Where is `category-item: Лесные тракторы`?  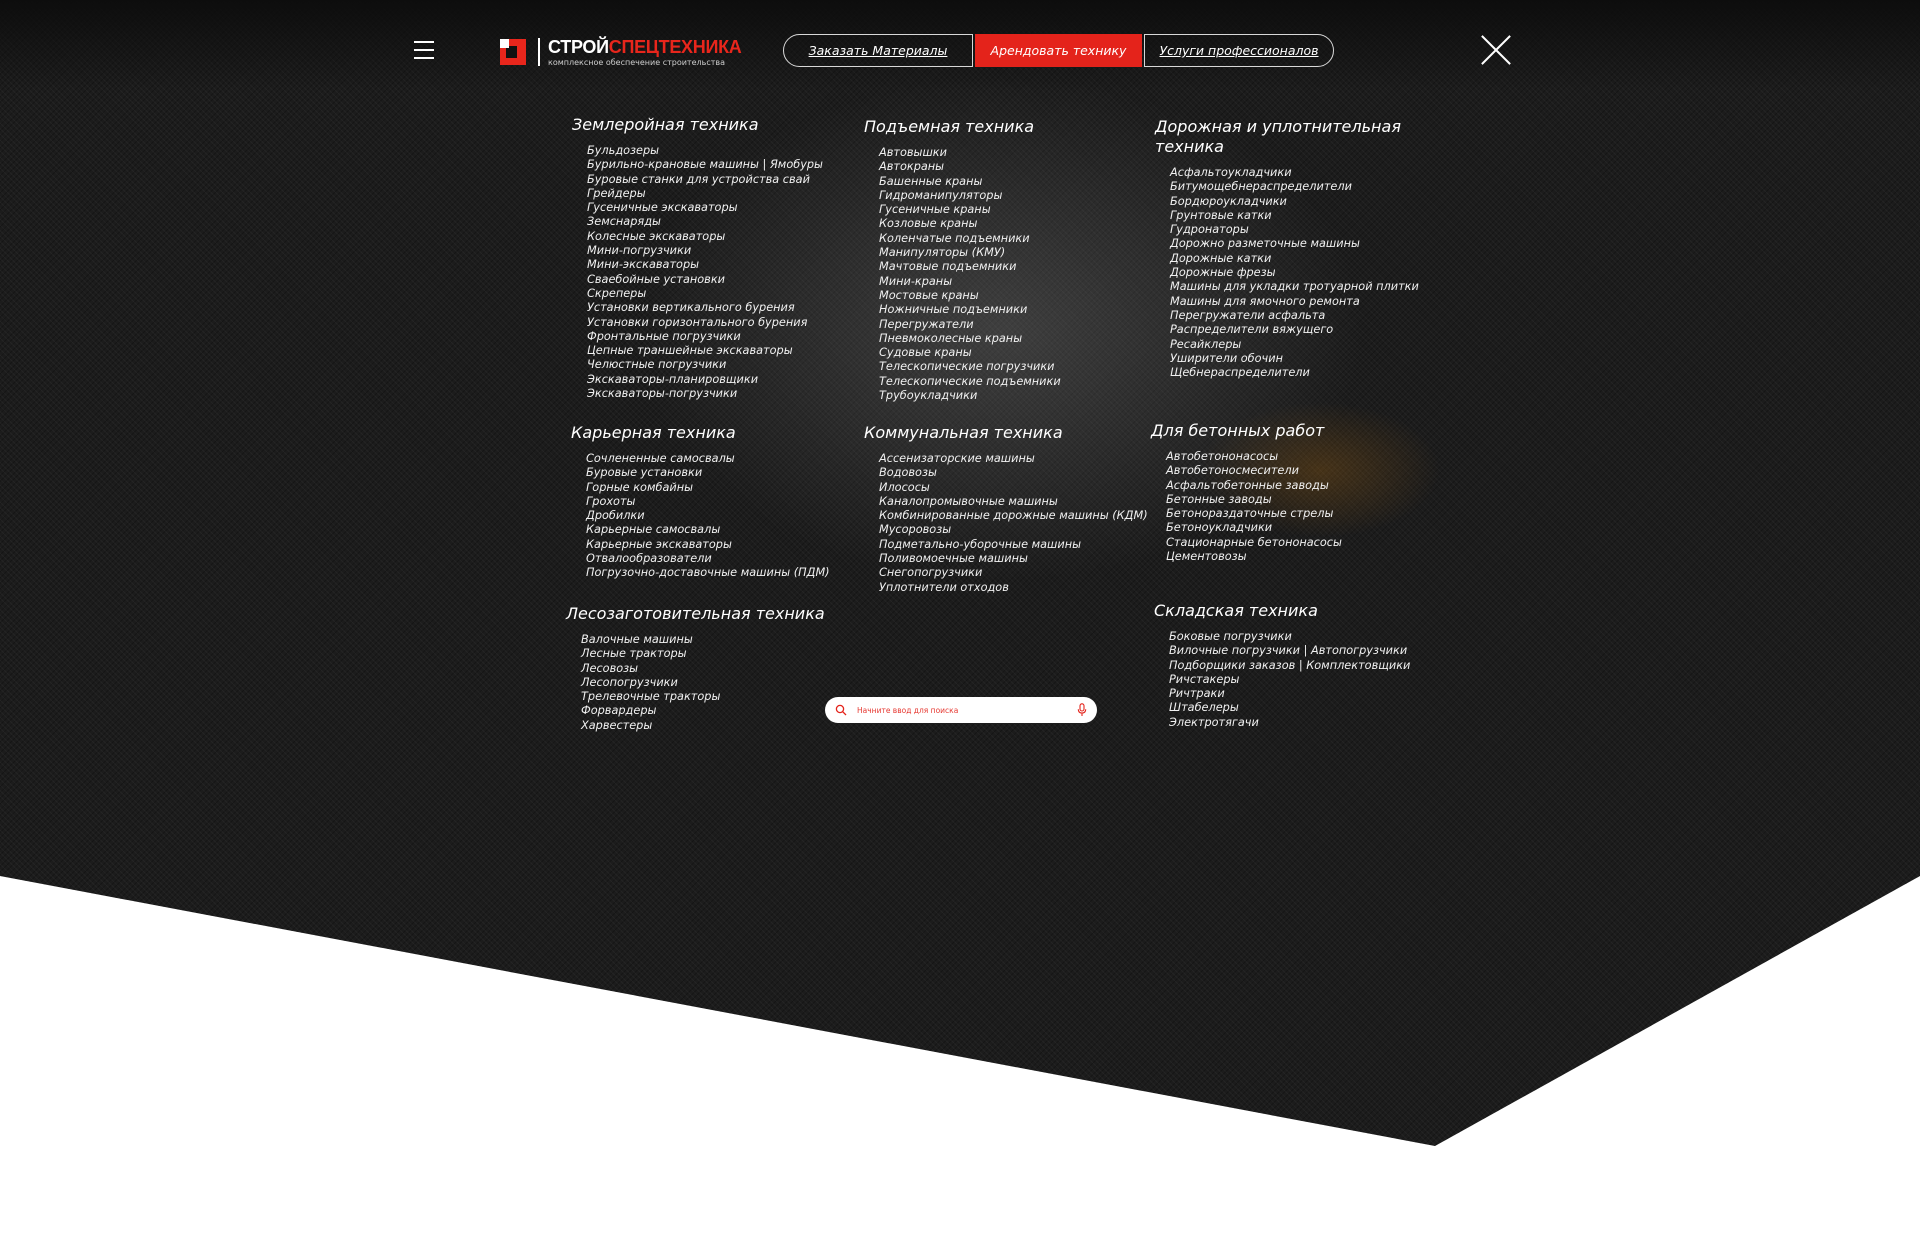 category-item: Лесные тракторы is located at coordinates (703, 654).